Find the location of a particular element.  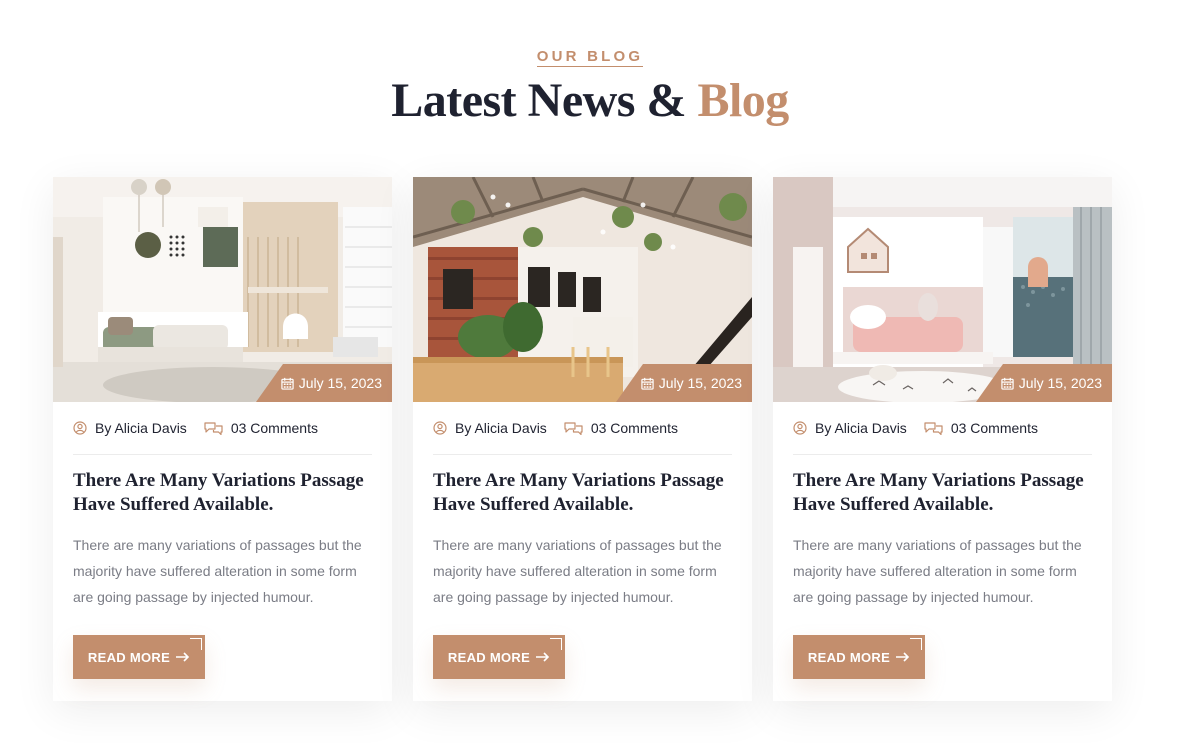

section-title: Latest News & Blog is located at coordinates (590, 101).